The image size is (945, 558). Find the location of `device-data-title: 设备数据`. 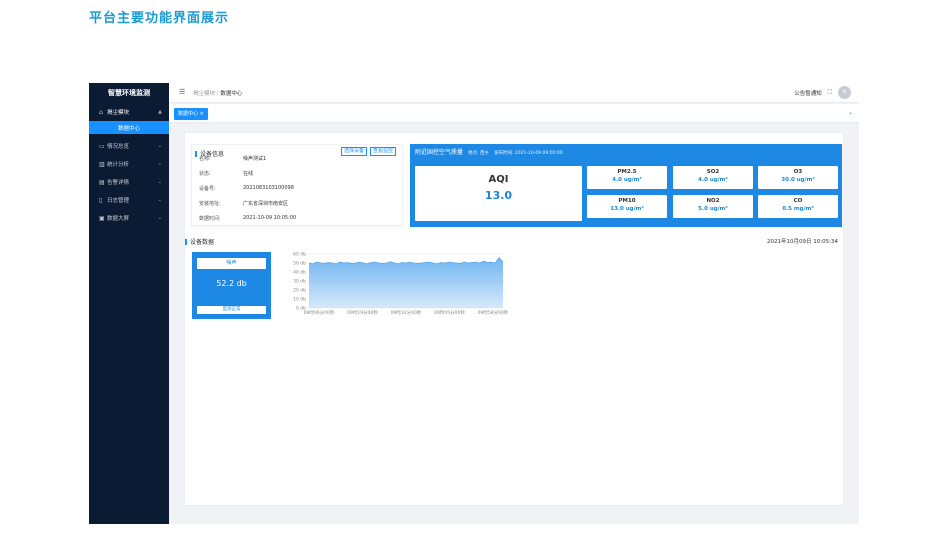

device-data-title: 设备数据 is located at coordinates (199, 241).